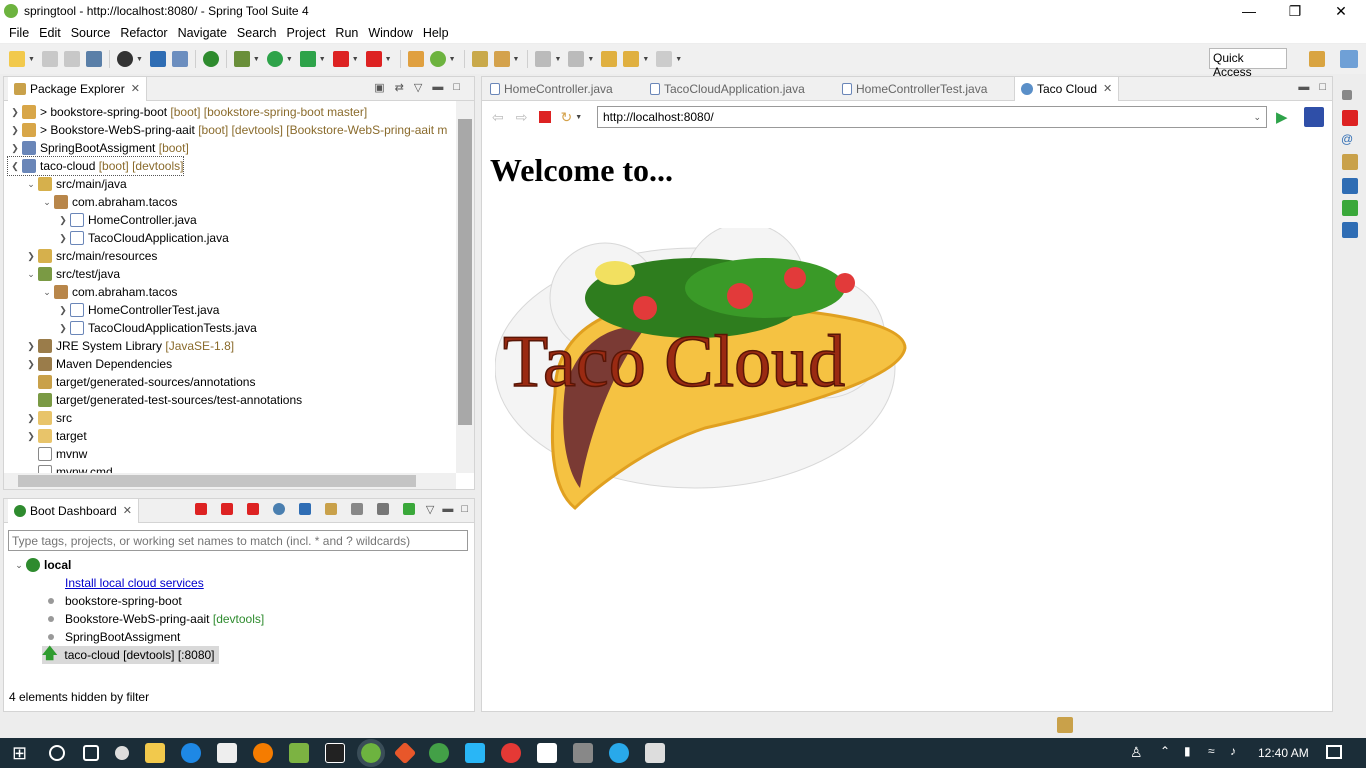  I want to click on task-view-icon, so click(91, 753).